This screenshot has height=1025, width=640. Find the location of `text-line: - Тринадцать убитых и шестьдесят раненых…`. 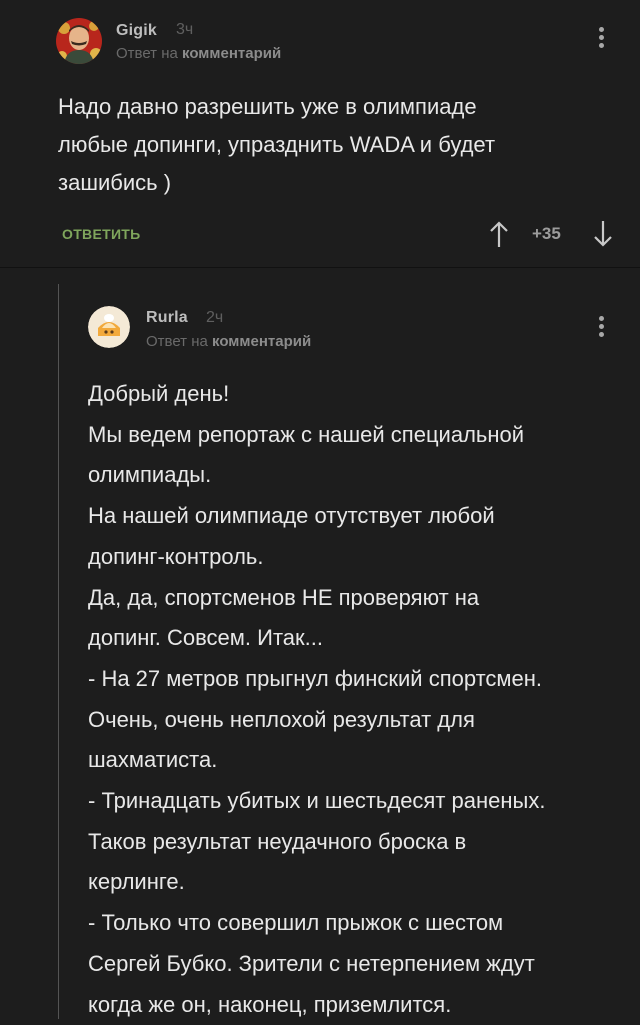

text-line: - Тринадцать убитых и шестьдесят раненых… is located at coordinates (317, 801).